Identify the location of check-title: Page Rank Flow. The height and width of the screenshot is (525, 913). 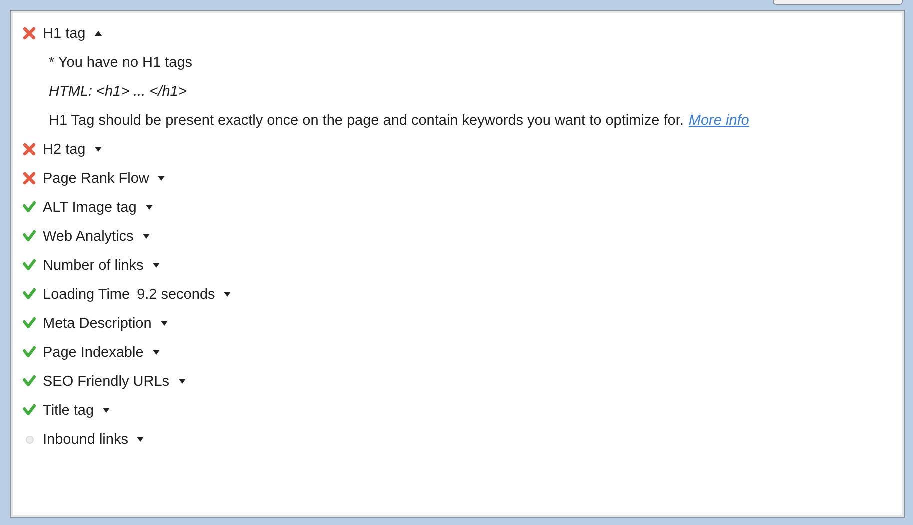
(96, 178).